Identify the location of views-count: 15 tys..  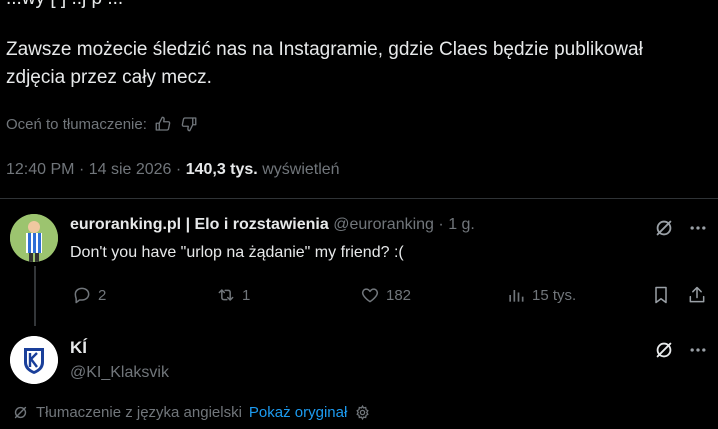
(554, 295).